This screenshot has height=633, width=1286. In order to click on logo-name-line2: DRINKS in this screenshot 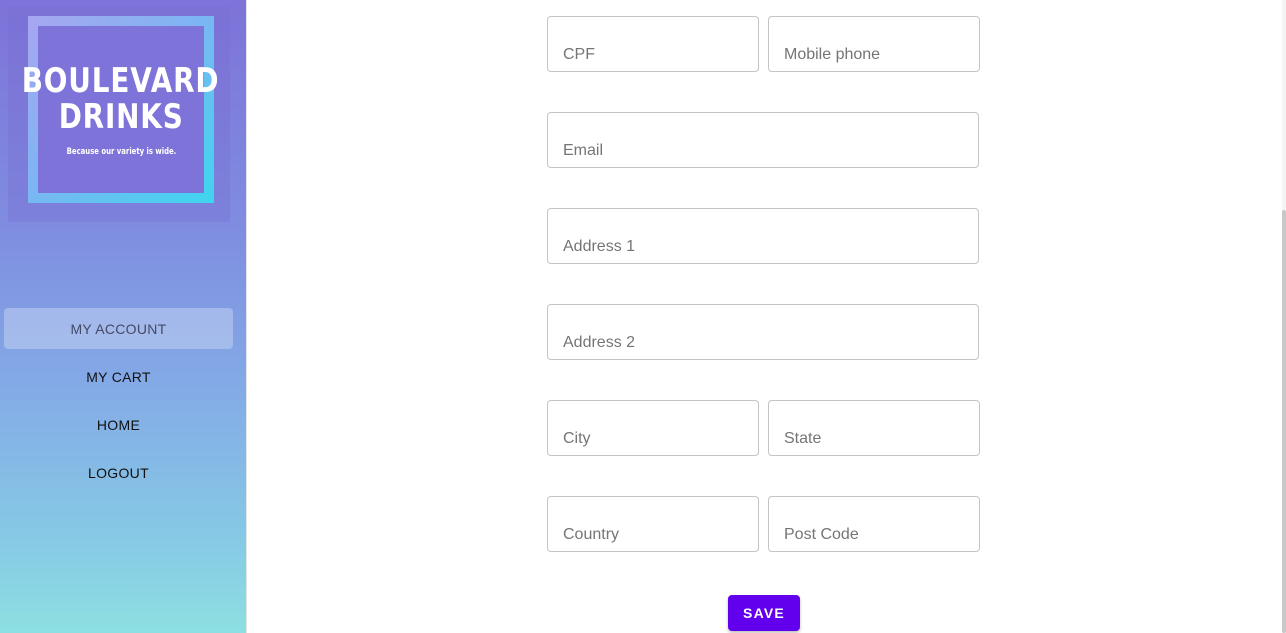, I will do `click(121, 116)`.